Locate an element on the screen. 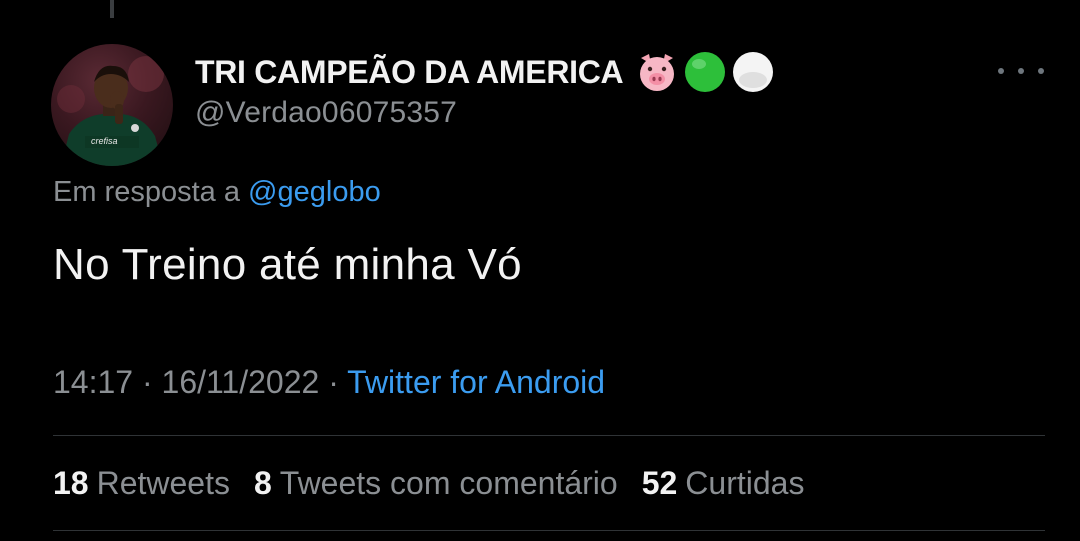 Image resolution: width=1080 pixels, height=541 pixels. avatar: crefisa is located at coordinates (112, 105).